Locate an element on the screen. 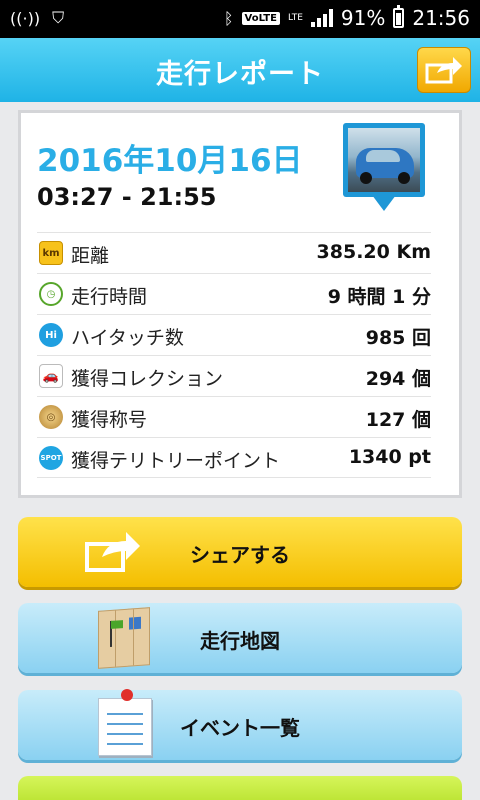 This screenshot has width=480, height=800. event-list-button-label: イベント一覧 is located at coordinates (240, 728).